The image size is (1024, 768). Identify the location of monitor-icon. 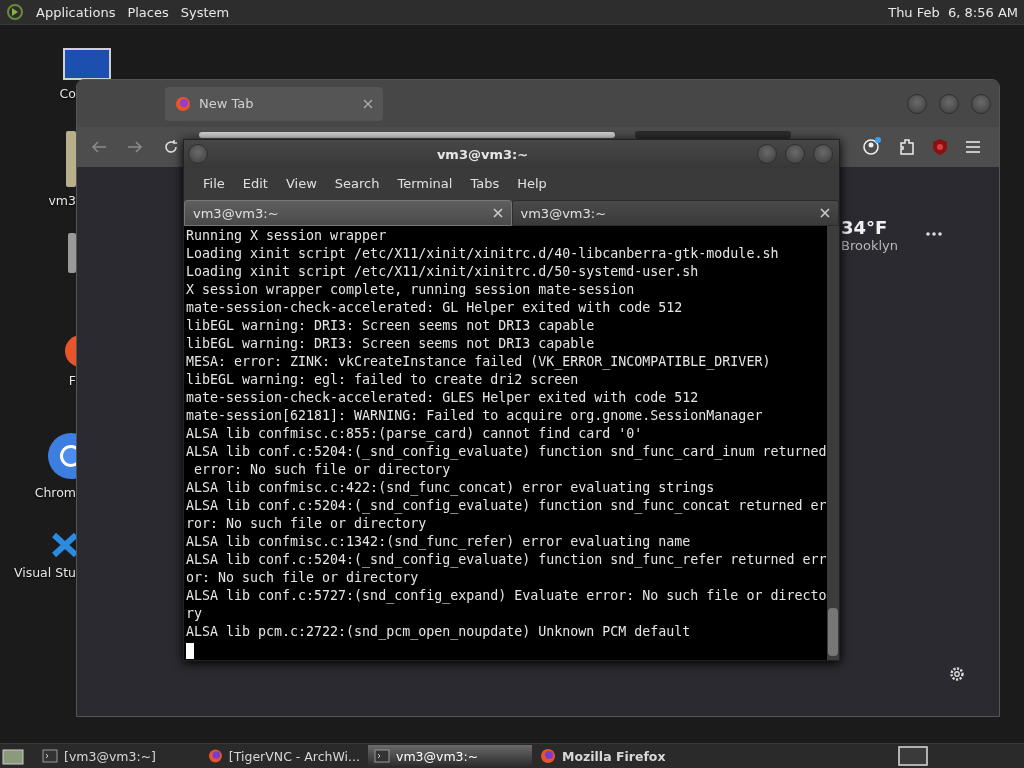
(87, 64).